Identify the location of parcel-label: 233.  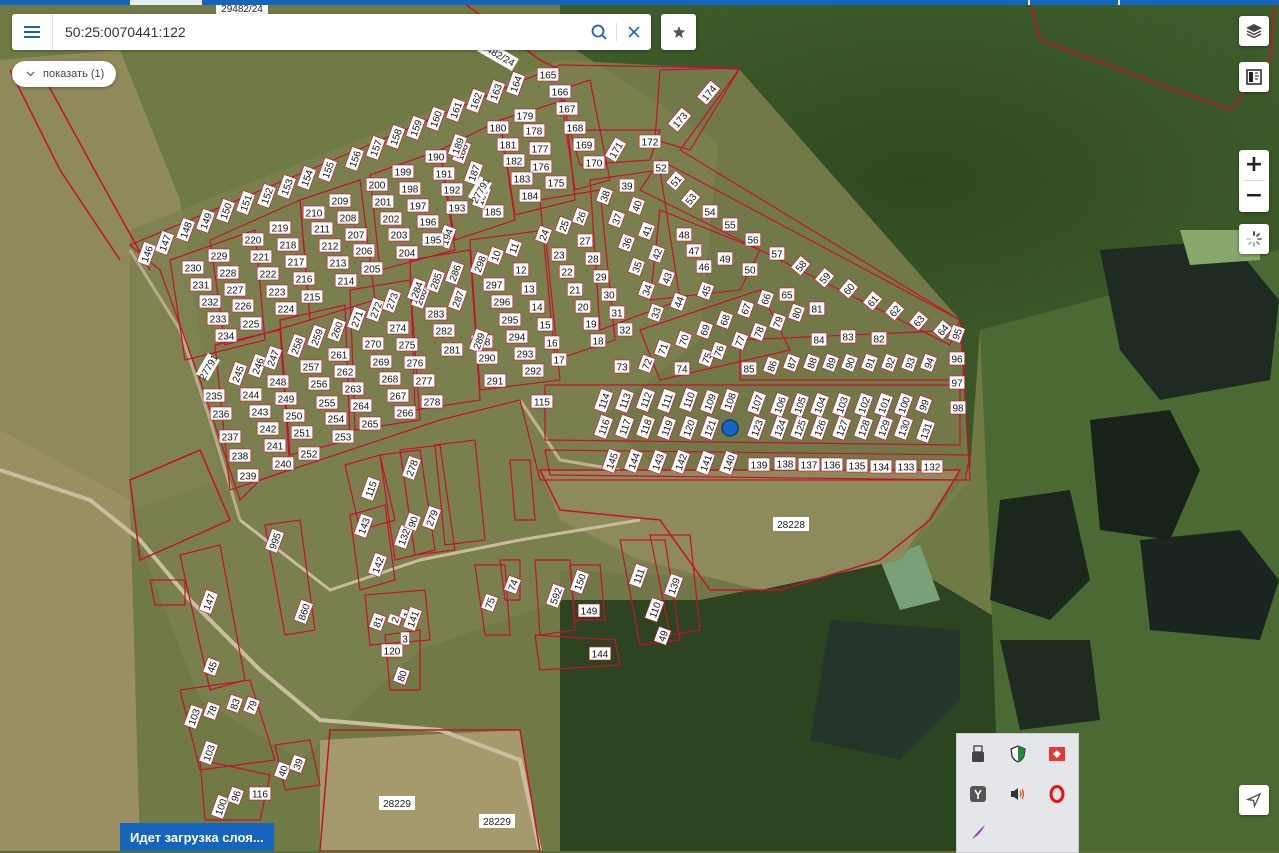
(218, 320).